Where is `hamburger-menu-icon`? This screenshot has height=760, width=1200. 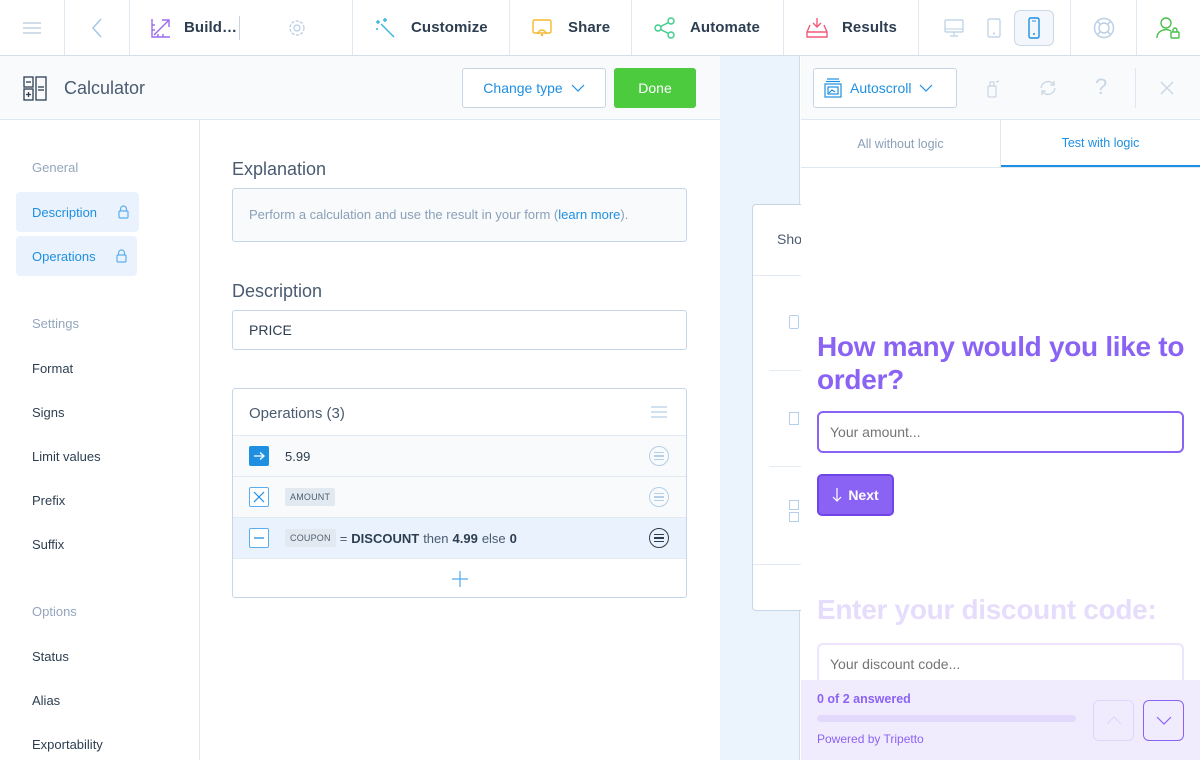
hamburger-menu-icon is located at coordinates (32, 28).